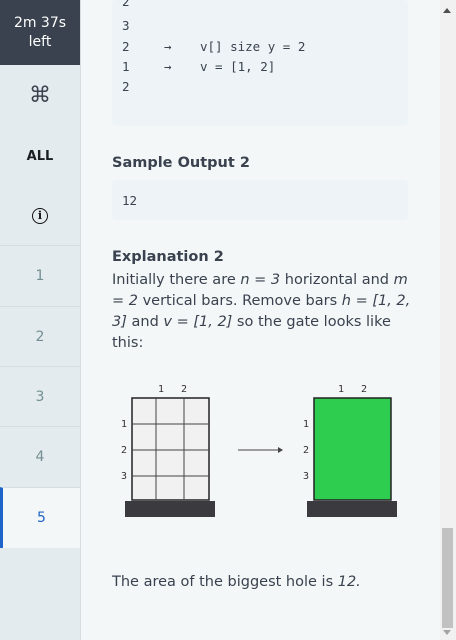  Describe the element at coordinates (168, 257) in the screenshot. I see `explanation-title: Explanation 2` at that location.